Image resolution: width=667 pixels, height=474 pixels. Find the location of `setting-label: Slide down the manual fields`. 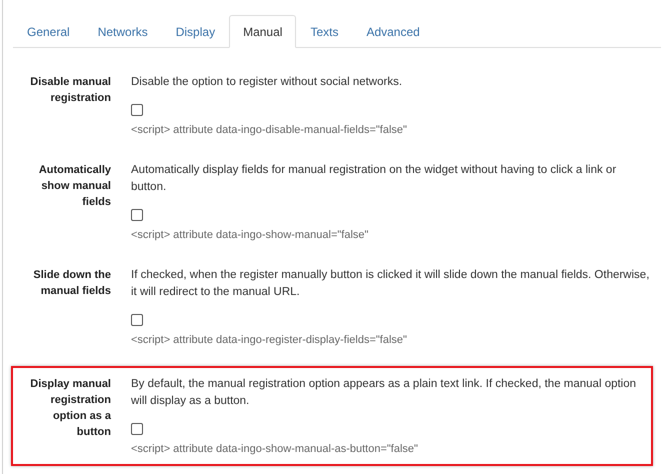

setting-label: Slide down the manual fields is located at coordinates (71, 283).